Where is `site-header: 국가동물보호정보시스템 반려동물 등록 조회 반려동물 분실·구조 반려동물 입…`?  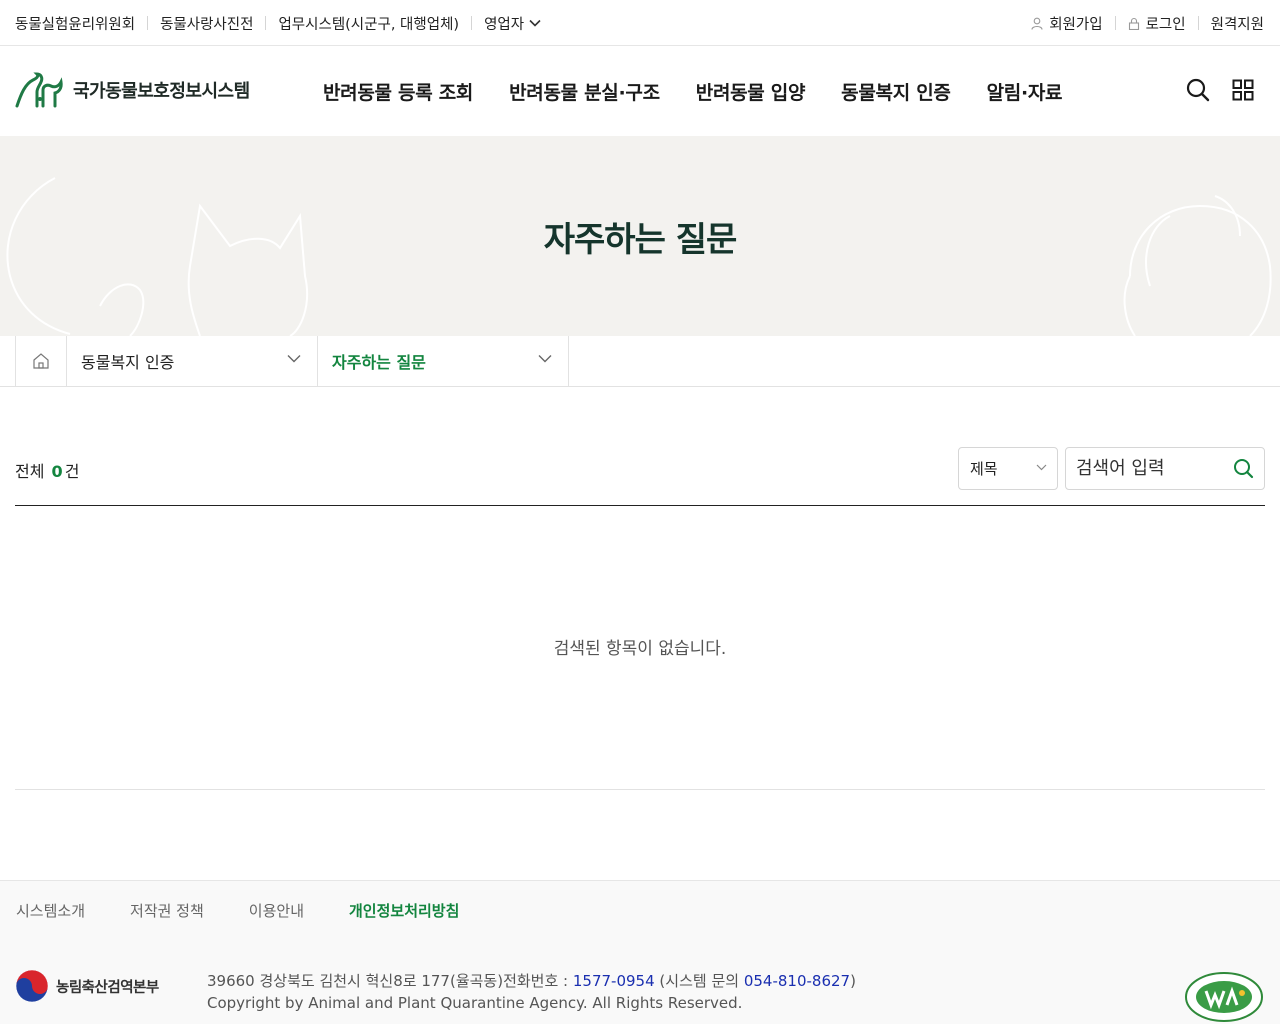 site-header: 국가동물보호정보시스템 반려동물 등록 조회 반려동물 분실·구조 반려동물 입… is located at coordinates (640, 91).